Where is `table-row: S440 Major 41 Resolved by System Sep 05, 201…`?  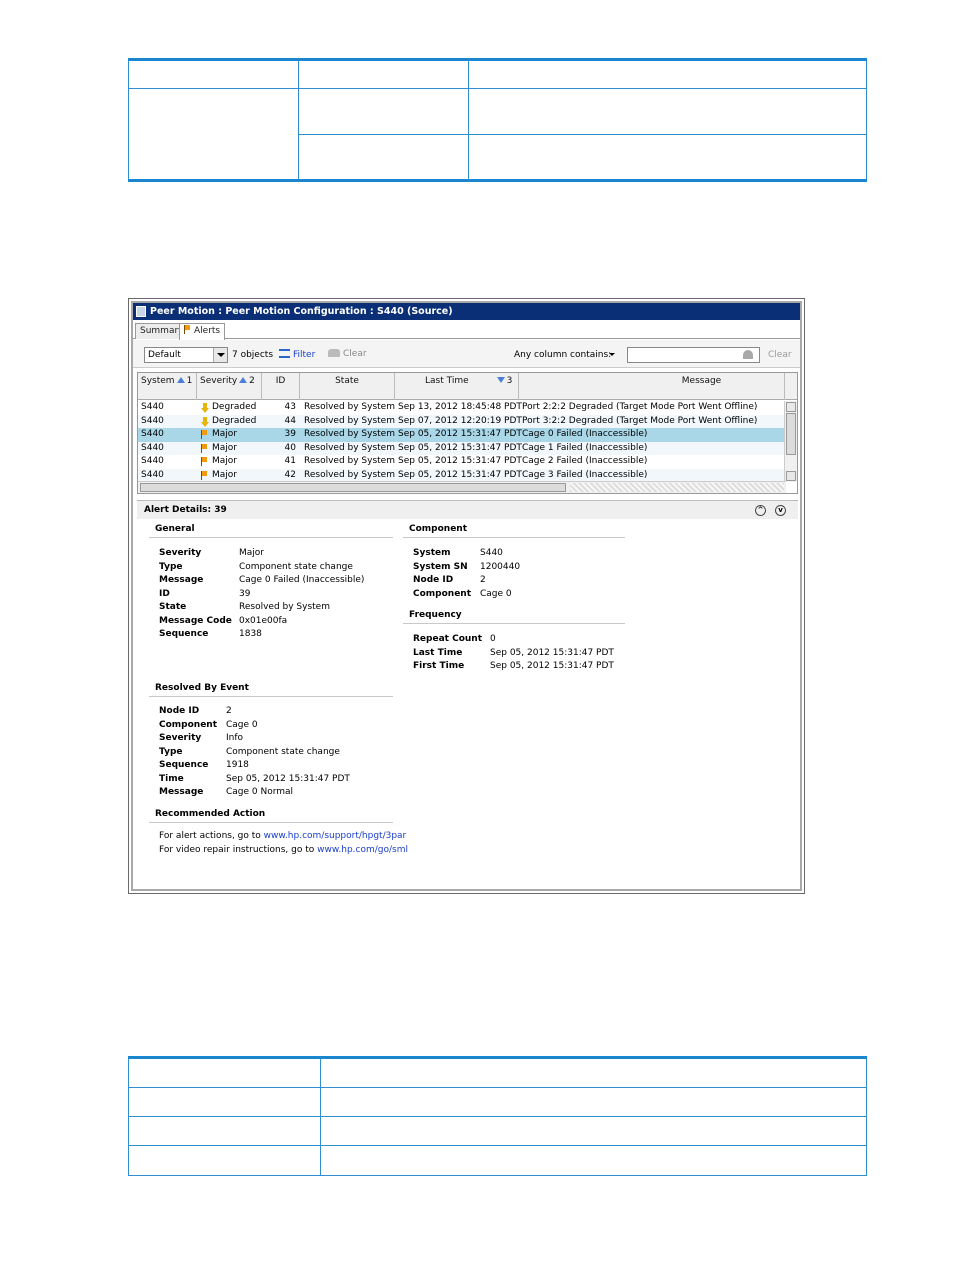
table-row: S440 Major 41 Resolved by System Sep 05, 201… is located at coordinates (462, 462).